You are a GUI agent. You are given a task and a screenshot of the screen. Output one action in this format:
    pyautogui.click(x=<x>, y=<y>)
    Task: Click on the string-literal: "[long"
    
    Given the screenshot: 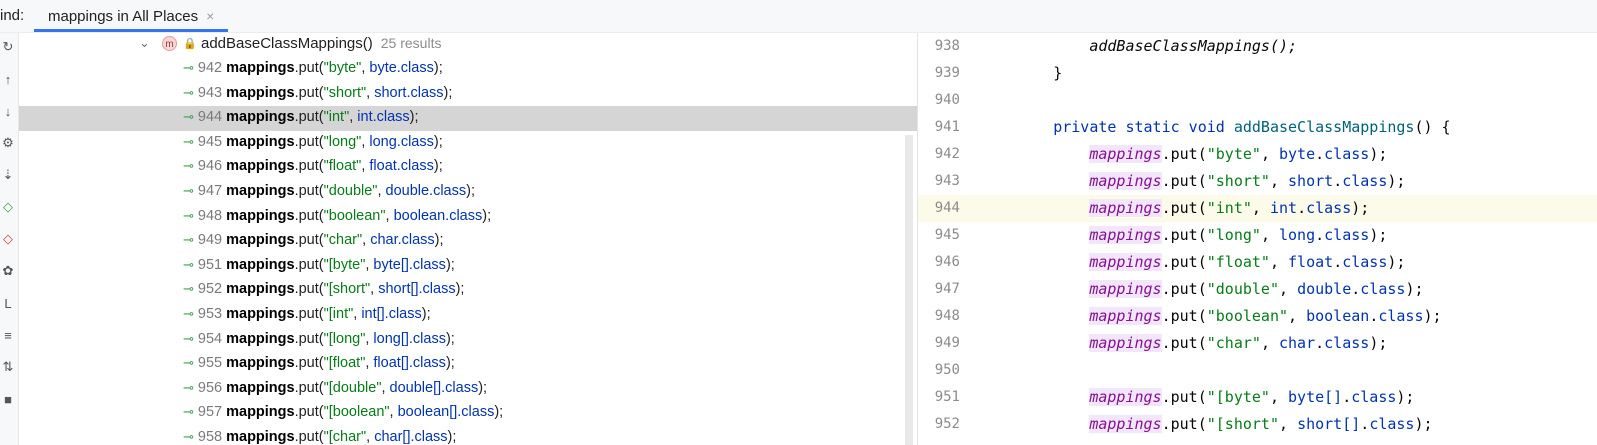 What is the action you would take?
    pyautogui.click(x=344, y=338)
    